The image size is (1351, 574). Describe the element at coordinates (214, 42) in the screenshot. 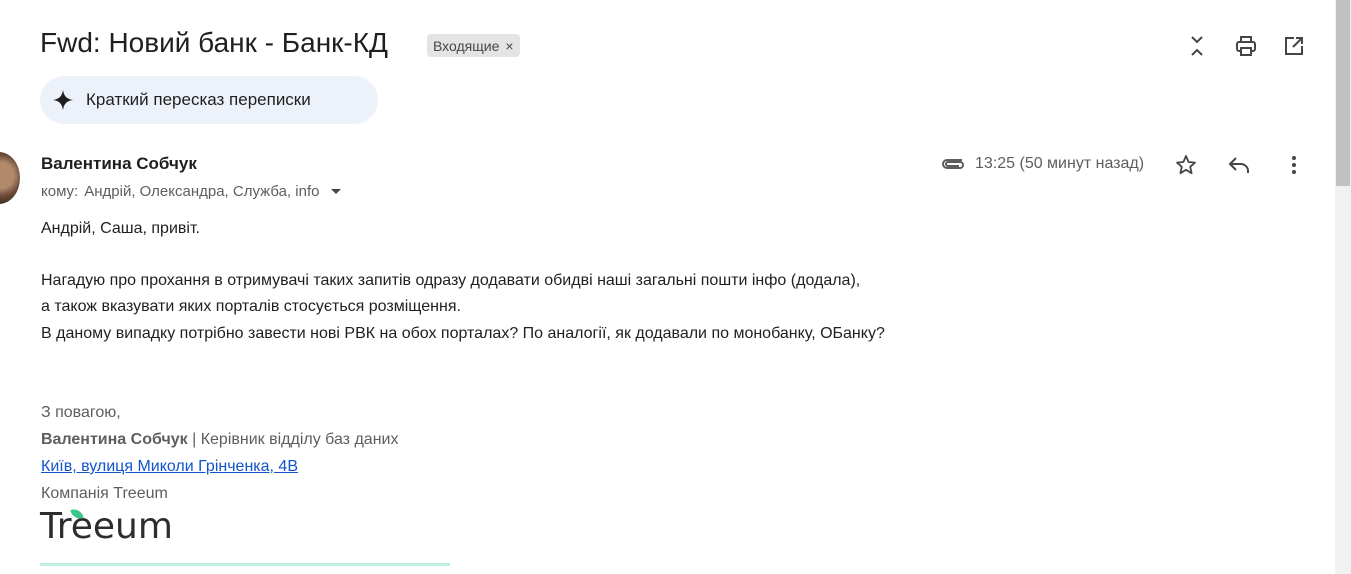

I see `email-subject: Fwd: Новий банк - Банк-КД` at that location.